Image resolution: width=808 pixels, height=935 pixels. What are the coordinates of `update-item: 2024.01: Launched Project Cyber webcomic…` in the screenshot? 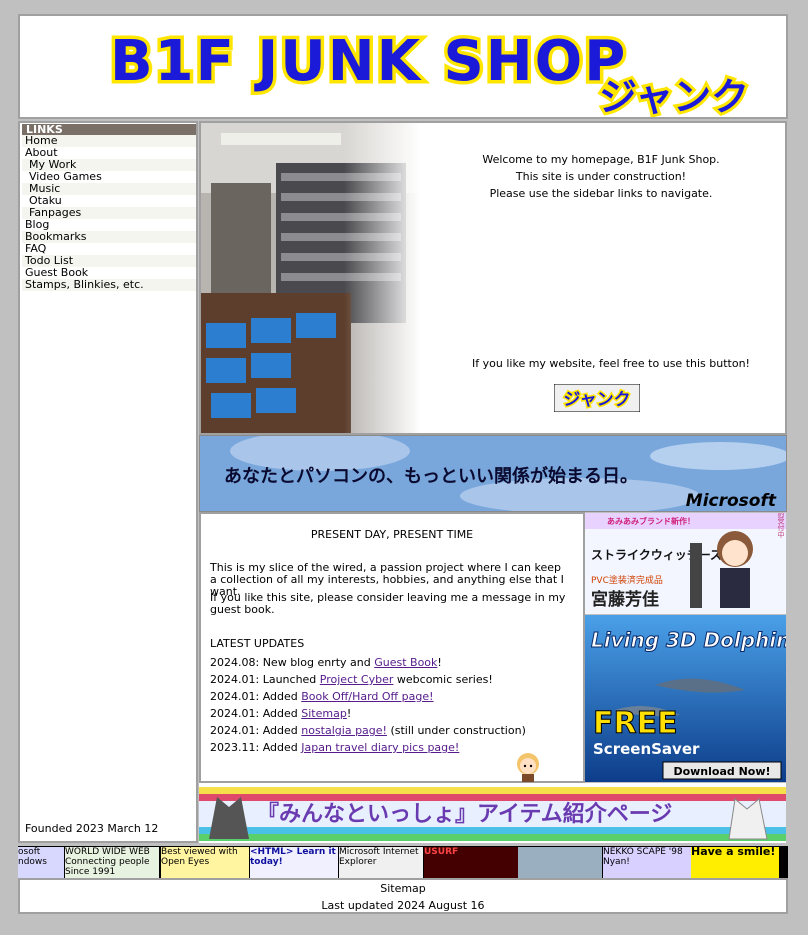 It's located at (368, 679).